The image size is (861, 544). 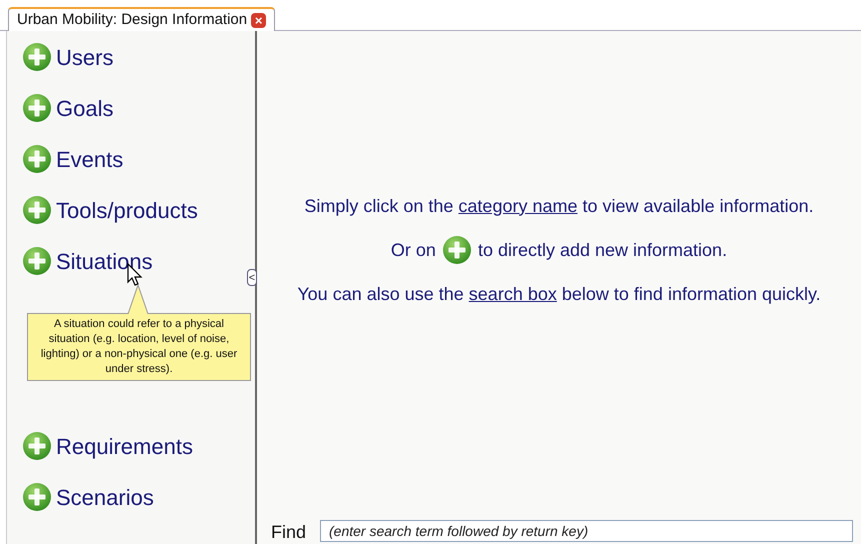 I want to click on search-field: (enter search term followed by return key), so click(x=586, y=531).